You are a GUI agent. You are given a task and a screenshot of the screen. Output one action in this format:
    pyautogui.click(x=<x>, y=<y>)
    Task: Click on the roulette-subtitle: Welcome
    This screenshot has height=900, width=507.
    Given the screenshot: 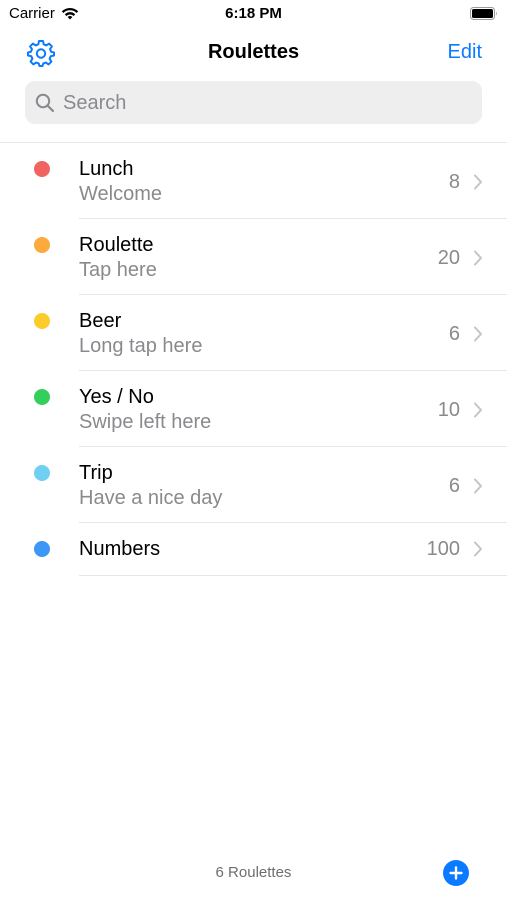 What is the action you would take?
    pyautogui.click(x=120, y=194)
    